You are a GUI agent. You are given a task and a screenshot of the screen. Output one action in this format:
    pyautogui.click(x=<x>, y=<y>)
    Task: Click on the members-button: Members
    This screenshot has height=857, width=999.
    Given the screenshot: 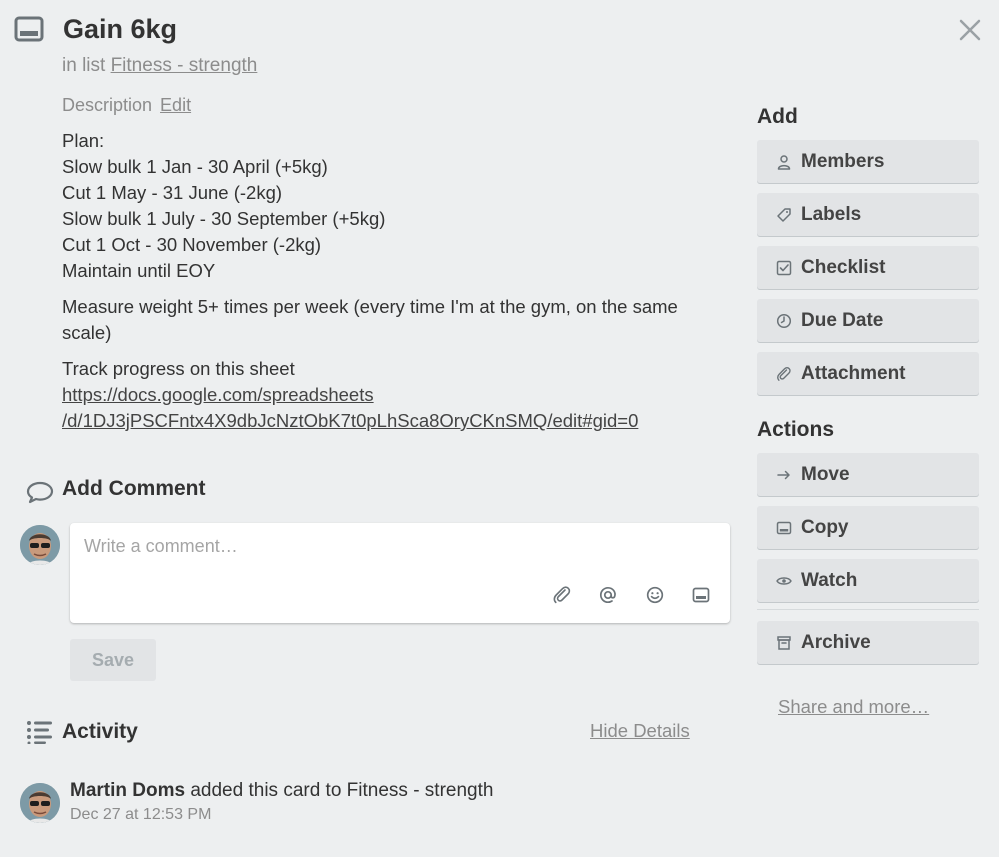 What is the action you would take?
    pyautogui.click(x=868, y=161)
    